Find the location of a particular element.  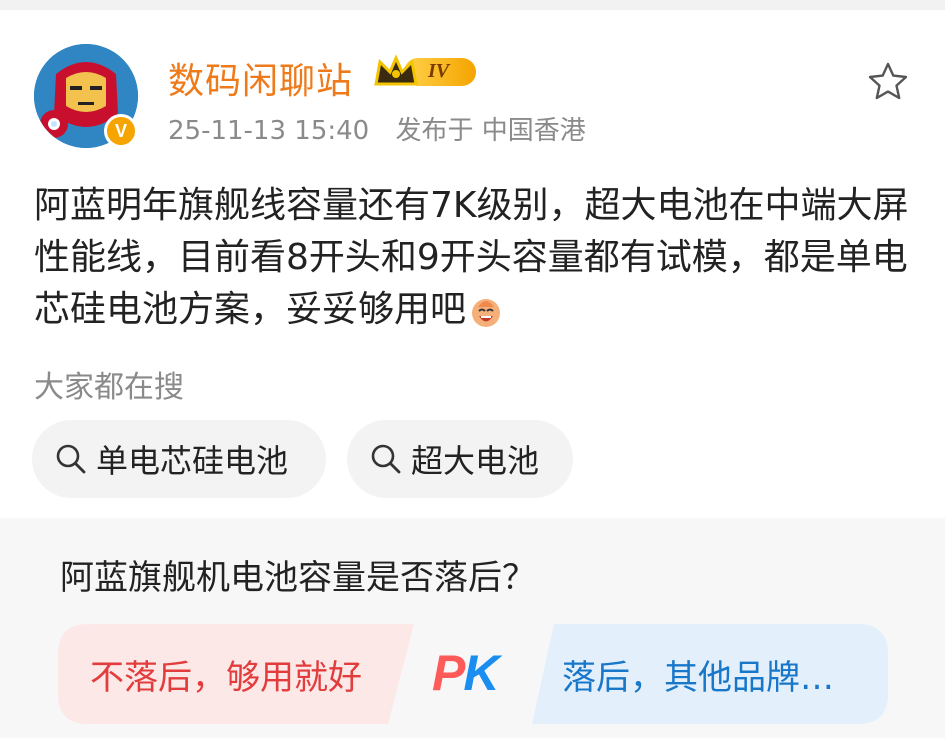

rank-level: IV is located at coordinates (439, 71).